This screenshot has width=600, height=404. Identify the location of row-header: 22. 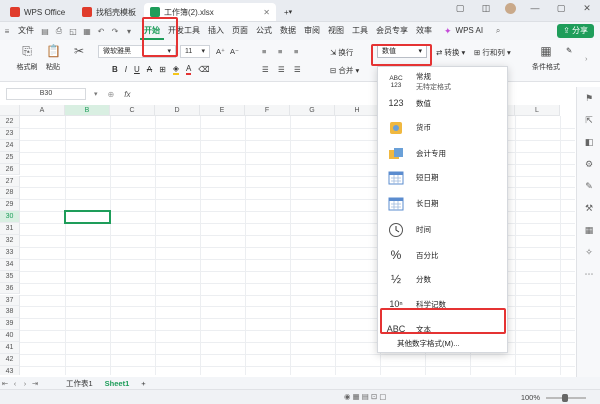
(10, 122).